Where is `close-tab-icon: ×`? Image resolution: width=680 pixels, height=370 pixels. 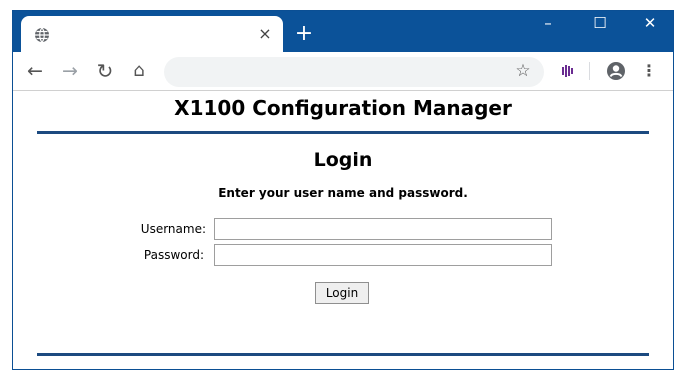 close-tab-icon: × is located at coordinates (265, 34).